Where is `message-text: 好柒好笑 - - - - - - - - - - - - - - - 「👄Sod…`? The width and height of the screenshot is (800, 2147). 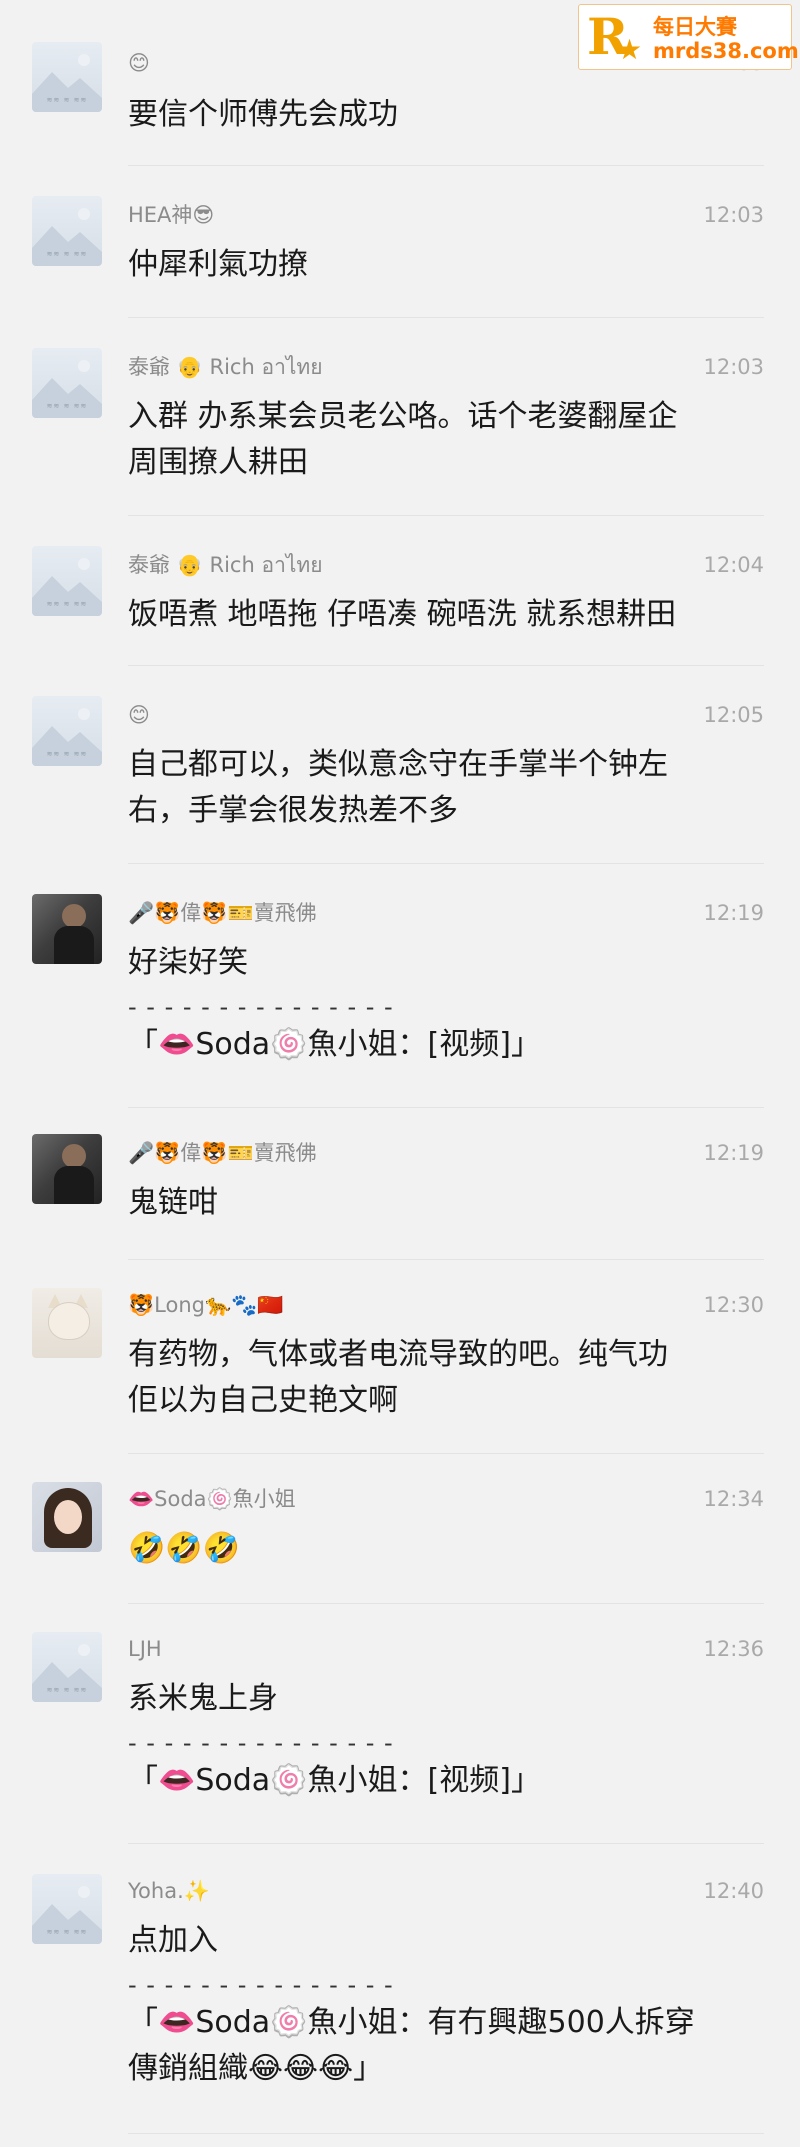
message-text: 好柒好笑 - - - - - - - - - - - - - - - 「👄Sod… is located at coordinates (446, 1004).